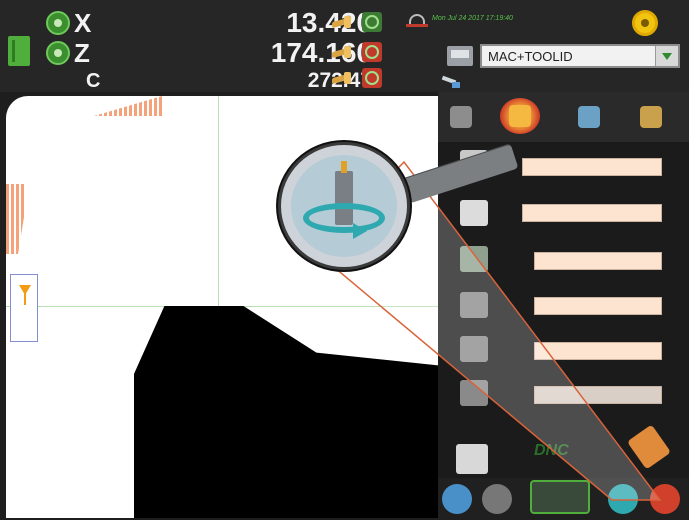  I want to click on rotate-ring-icon, so click(344, 218).